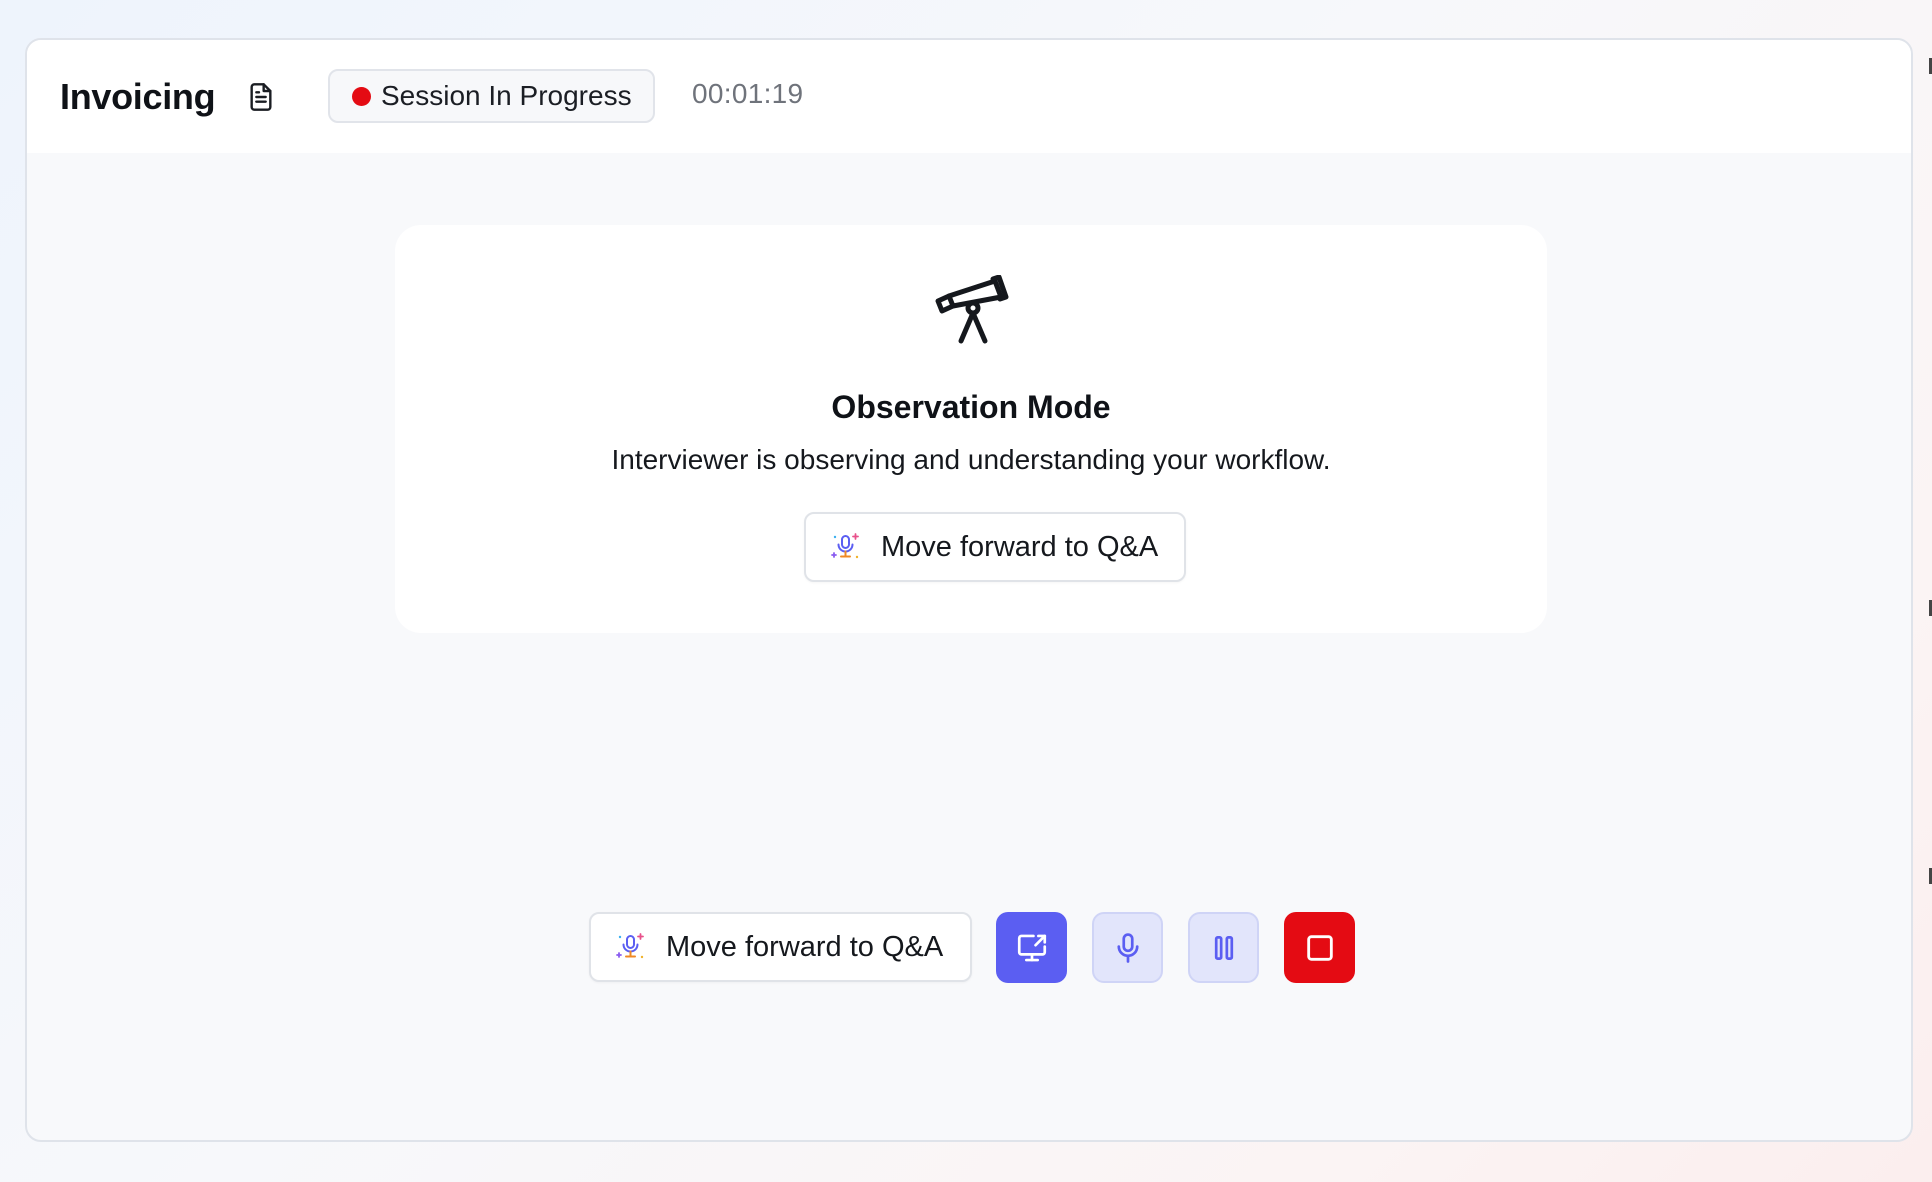  I want to click on stop-button, so click(1319, 947).